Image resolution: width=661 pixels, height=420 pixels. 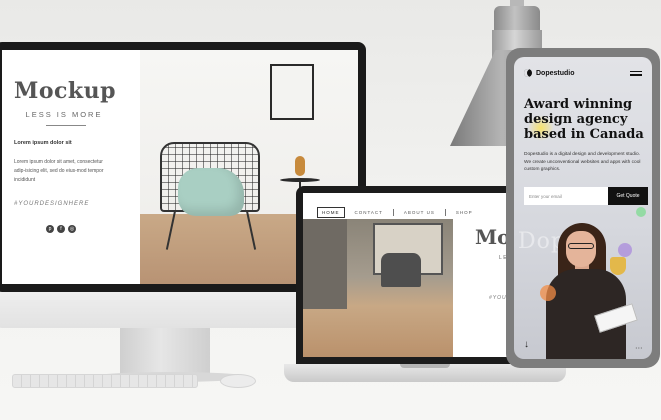 What do you see at coordinates (397, 212) in the screenshot?
I see `laptop-nav: HOME CONTACT ABOUT US SHOP` at bounding box center [397, 212].